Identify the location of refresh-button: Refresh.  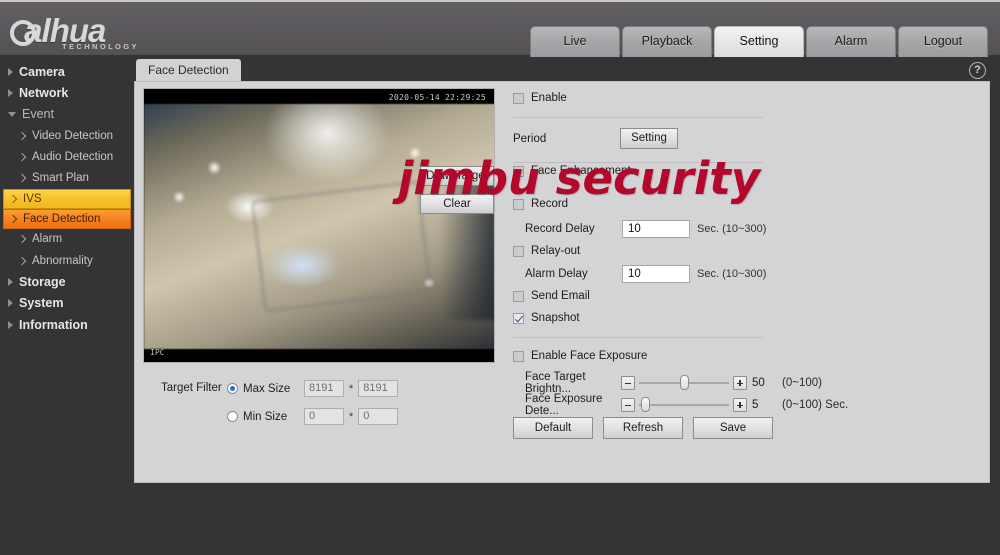
(643, 428).